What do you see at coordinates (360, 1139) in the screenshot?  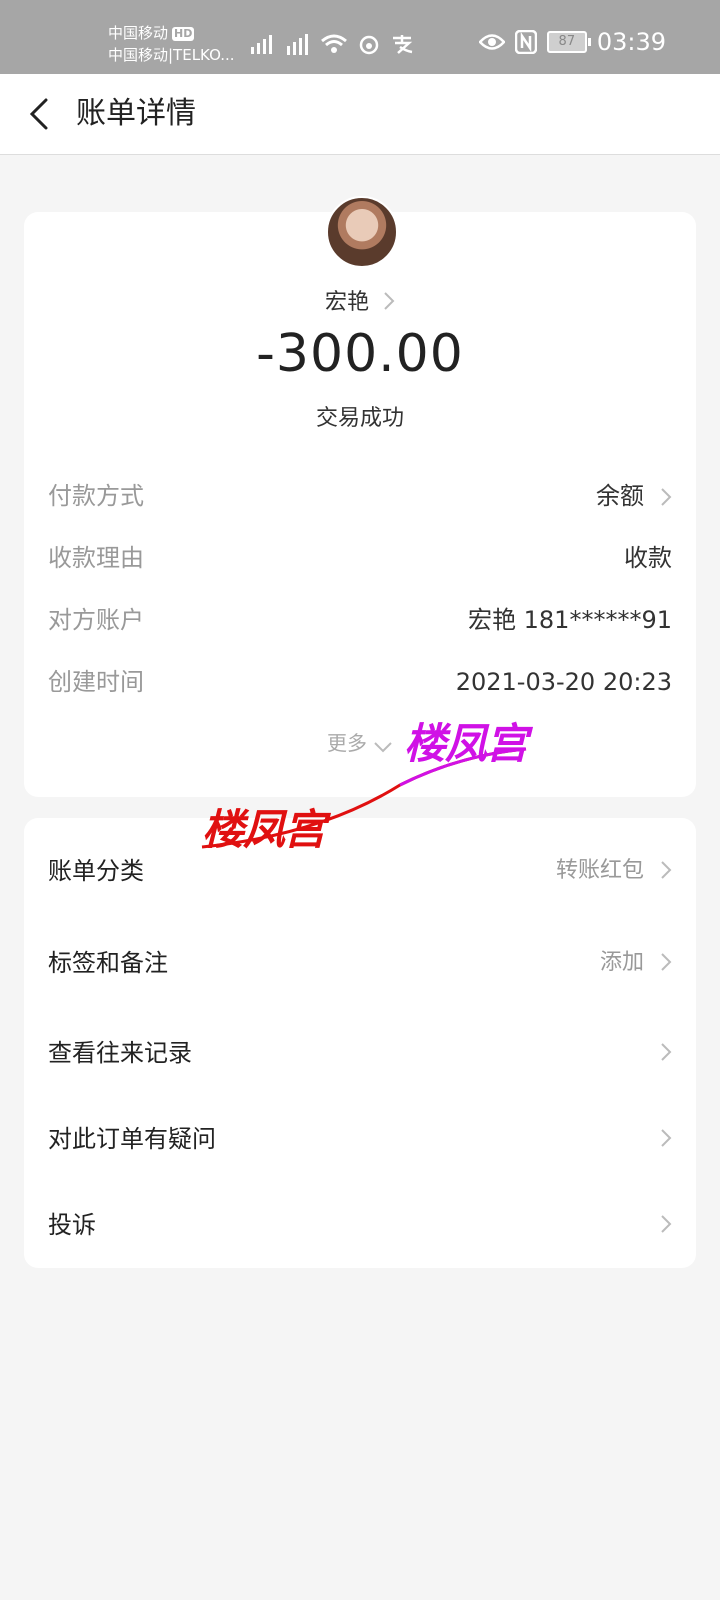 I see `menu-item-question: 对此订单有疑问` at bounding box center [360, 1139].